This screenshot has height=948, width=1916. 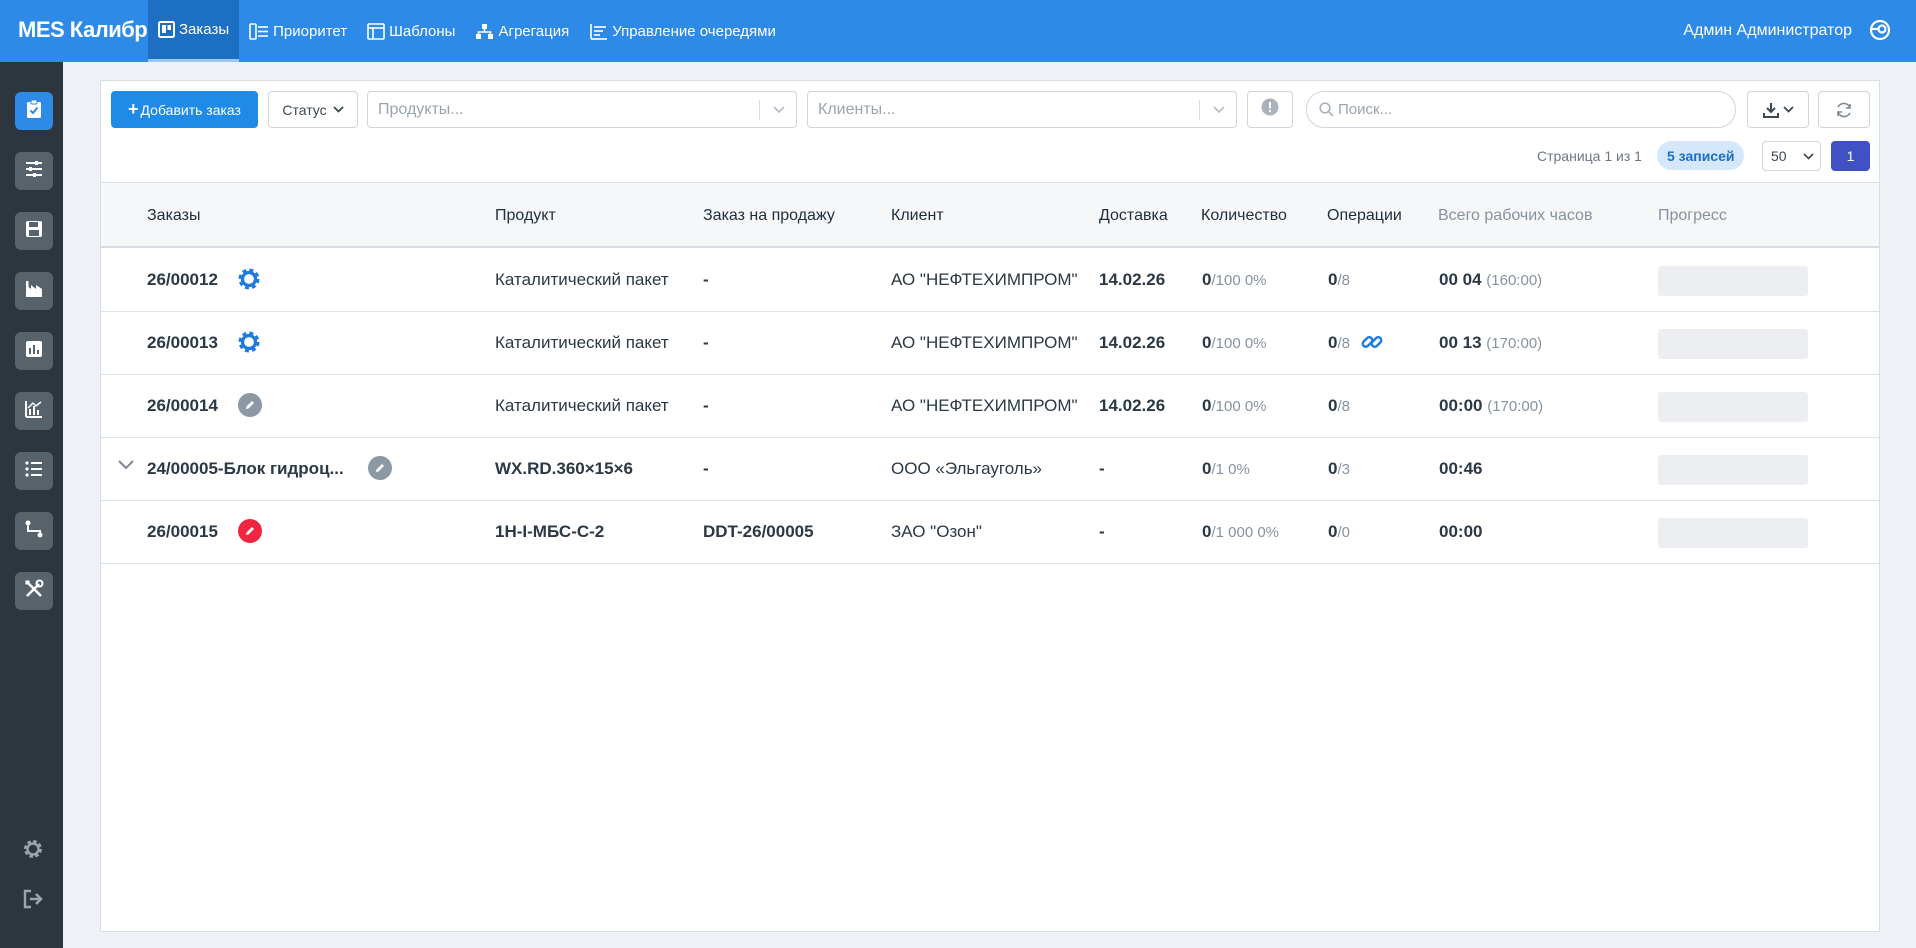 What do you see at coordinates (1364, 216) in the screenshot?
I see `column-header-operations: Операции` at bounding box center [1364, 216].